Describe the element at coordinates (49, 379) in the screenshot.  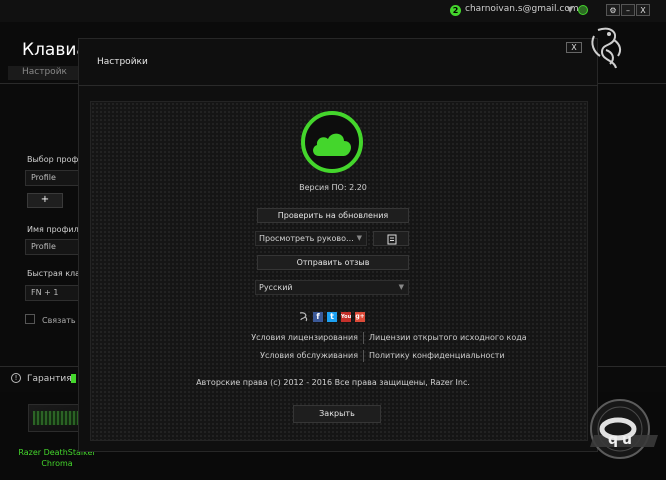
I see `warranty-link: Гарантия` at that location.